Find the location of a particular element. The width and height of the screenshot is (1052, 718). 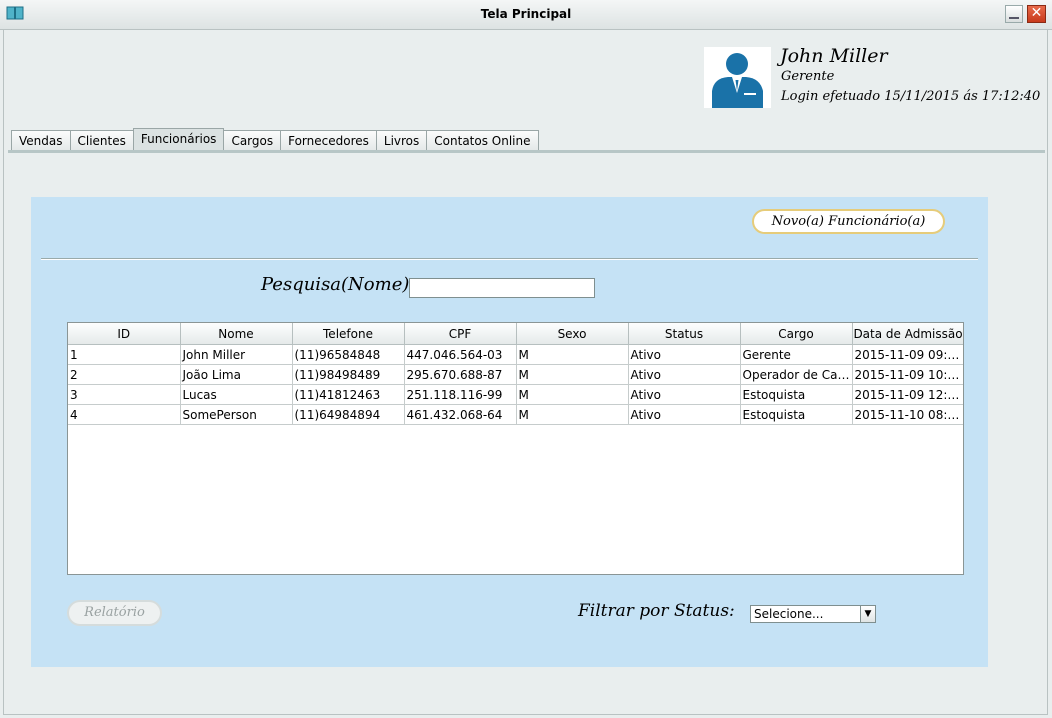

search-label: Pesquisa(Nome): is located at coordinates (338, 284).